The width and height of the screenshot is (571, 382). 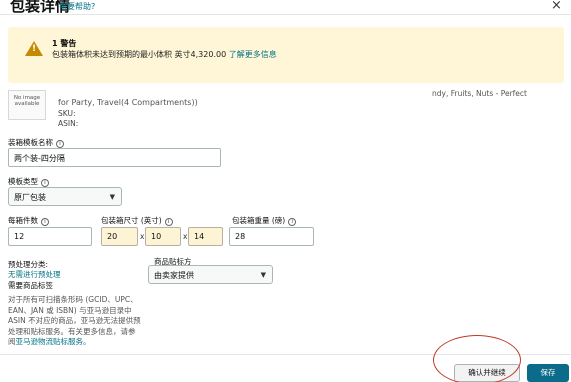 I want to click on box-weight-input: 28, so click(x=271, y=236).